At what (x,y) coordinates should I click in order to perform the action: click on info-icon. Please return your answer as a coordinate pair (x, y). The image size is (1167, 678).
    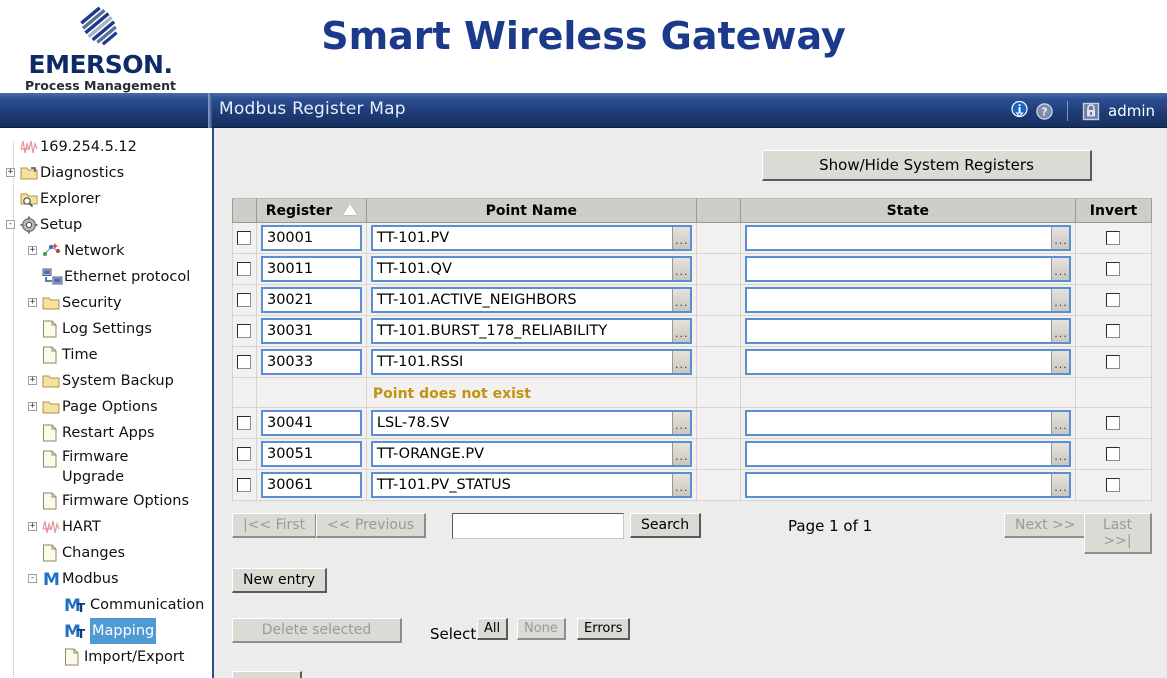
    Looking at the image, I should click on (1019, 111).